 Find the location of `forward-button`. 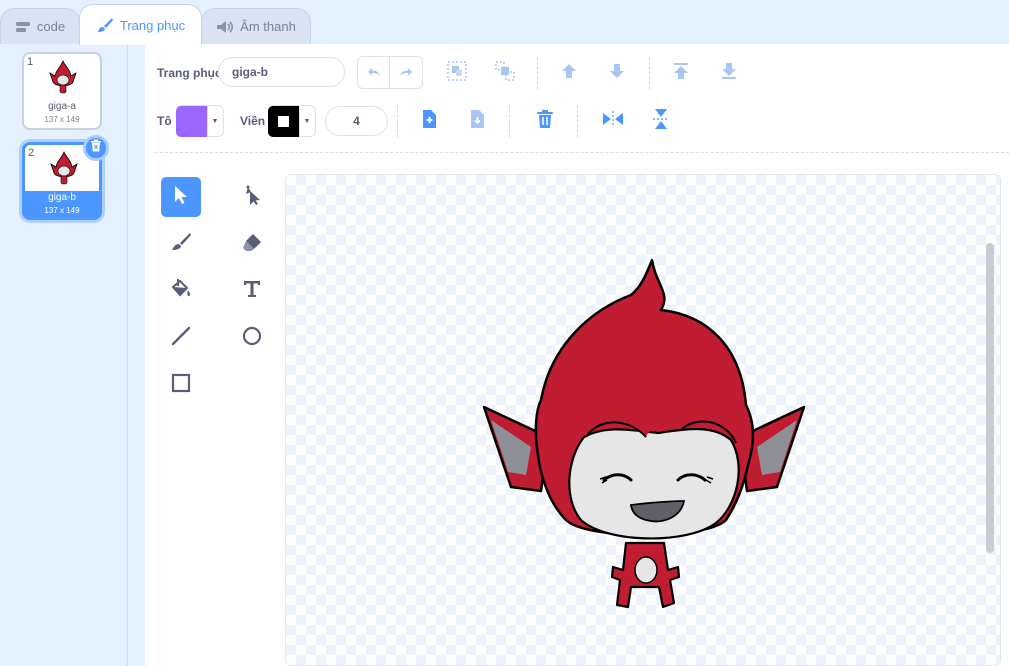

forward-button is located at coordinates (569, 73).